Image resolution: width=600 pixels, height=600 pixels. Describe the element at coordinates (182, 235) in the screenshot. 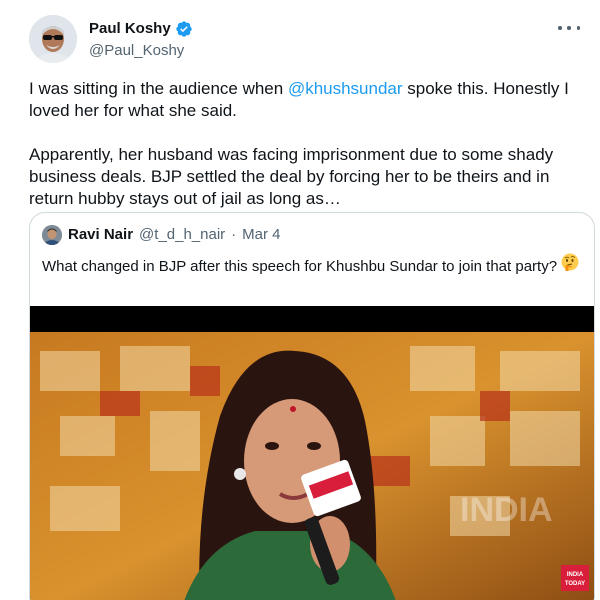

I see `quoted-author-handle: @t_d_h_nair` at that location.